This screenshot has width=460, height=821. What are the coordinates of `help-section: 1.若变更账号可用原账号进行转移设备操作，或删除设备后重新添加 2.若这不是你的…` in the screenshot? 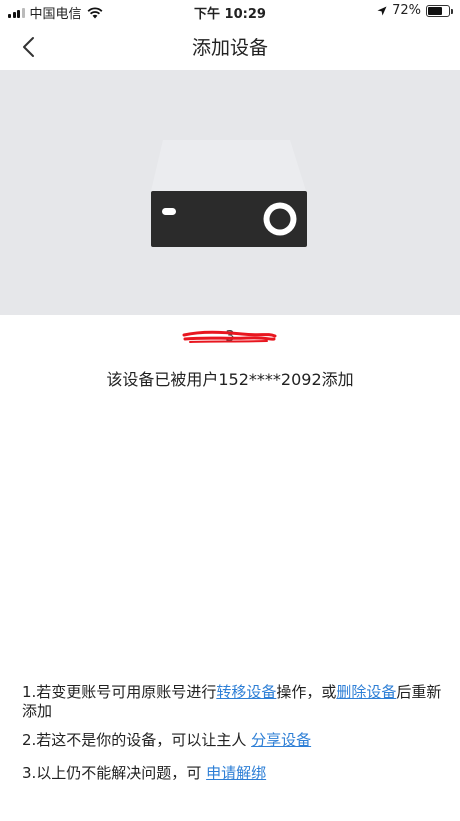 It's located at (232, 738).